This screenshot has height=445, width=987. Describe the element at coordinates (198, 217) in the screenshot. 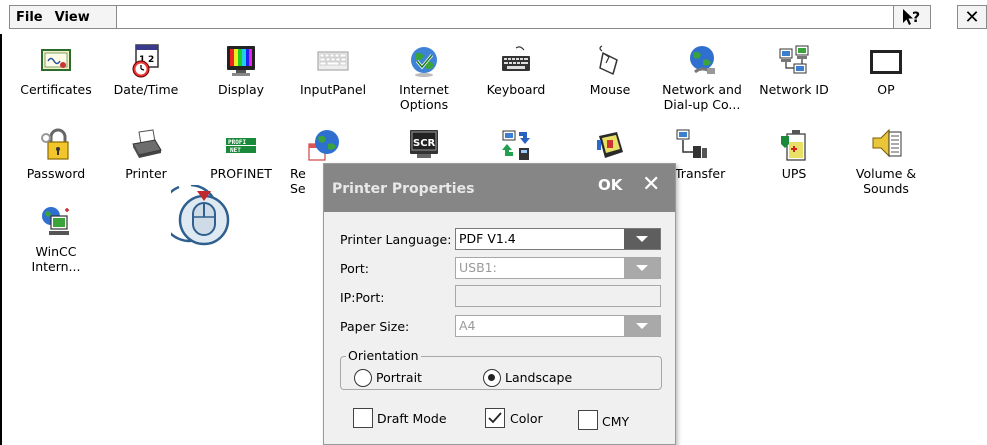

I see `touch-pointer-icon` at that location.